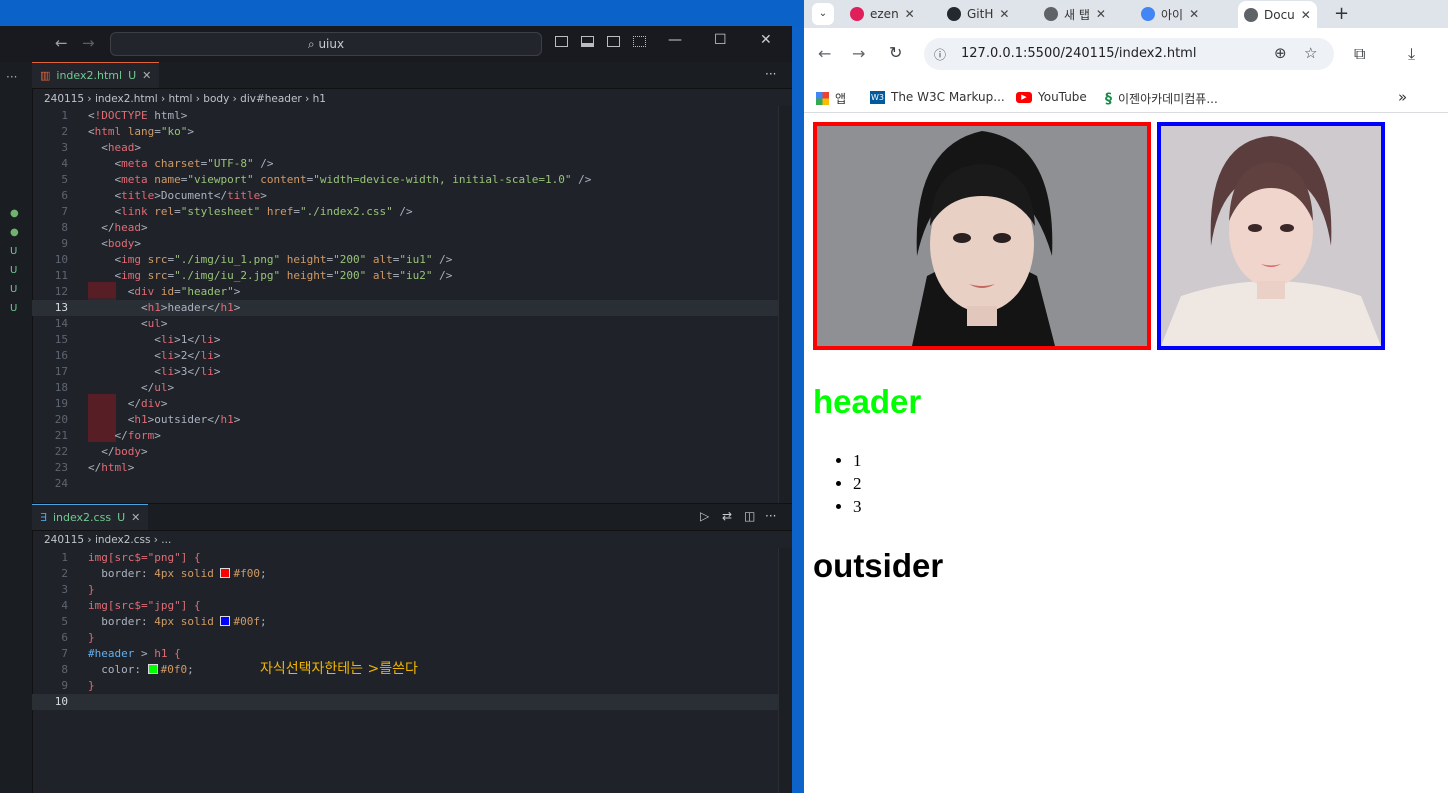 This screenshot has height=793, width=1448. What do you see at coordinates (766, 40) in the screenshot?
I see `close-icon: ✕` at bounding box center [766, 40].